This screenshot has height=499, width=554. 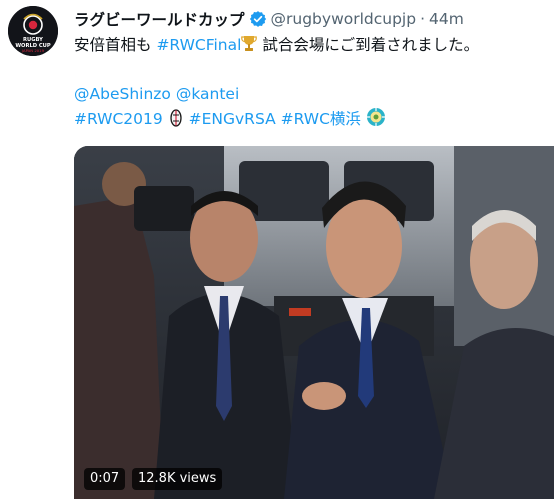 I want to click on avatar: RUGBY WORLD CUP JAPAN 2019, so click(x=33, y=31).